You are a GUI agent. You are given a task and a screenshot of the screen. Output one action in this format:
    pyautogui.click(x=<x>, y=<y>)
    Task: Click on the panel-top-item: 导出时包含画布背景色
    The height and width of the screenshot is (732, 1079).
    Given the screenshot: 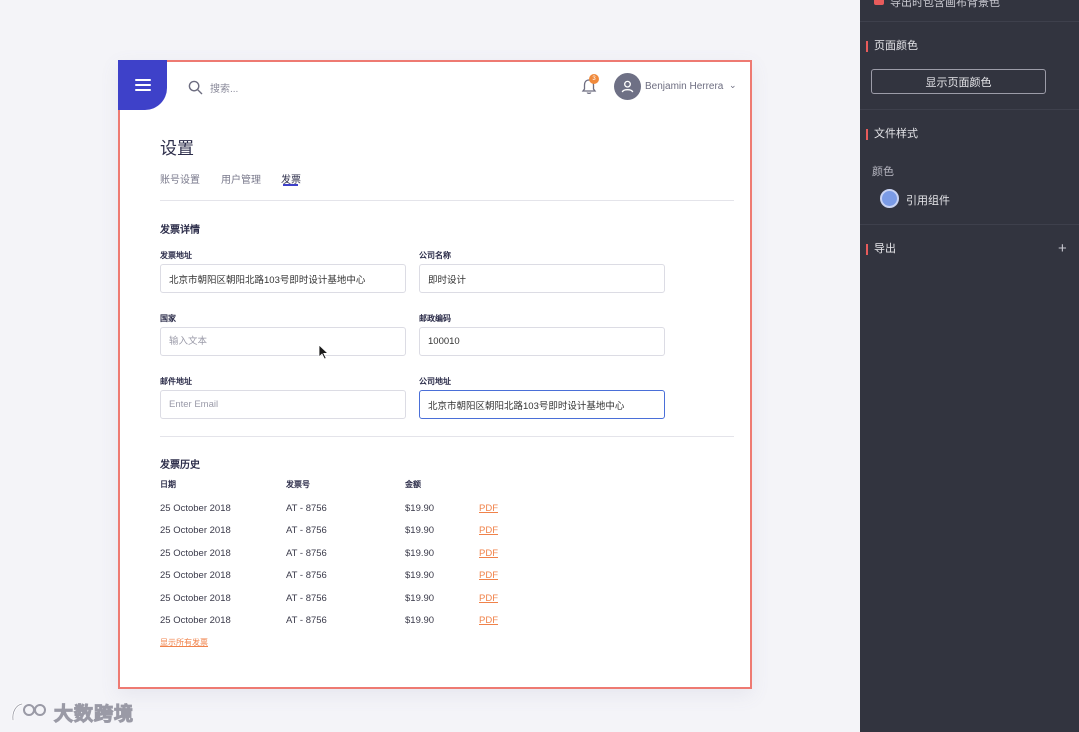 What is the action you would take?
    pyautogui.click(x=969, y=11)
    